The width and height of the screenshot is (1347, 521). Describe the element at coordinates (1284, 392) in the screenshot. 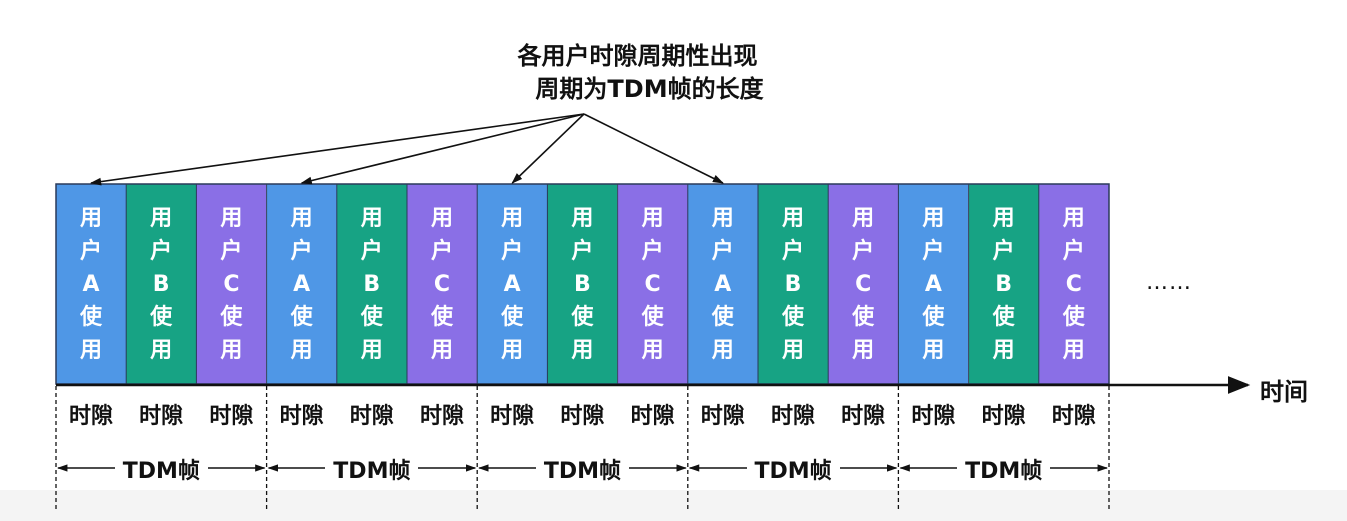

I see `time-axis-label: 时间` at that location.